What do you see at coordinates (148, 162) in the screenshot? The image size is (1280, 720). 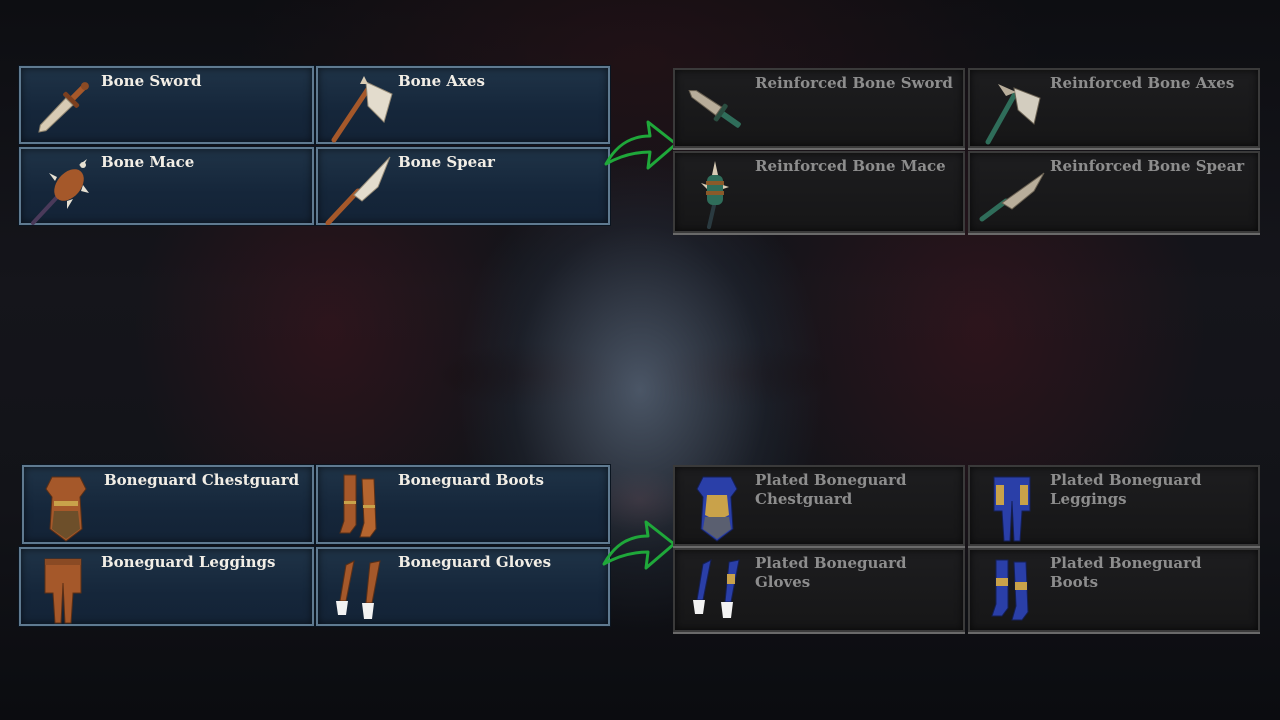 I see `item-name: Bone Mace` at bounding box center [148, 162].